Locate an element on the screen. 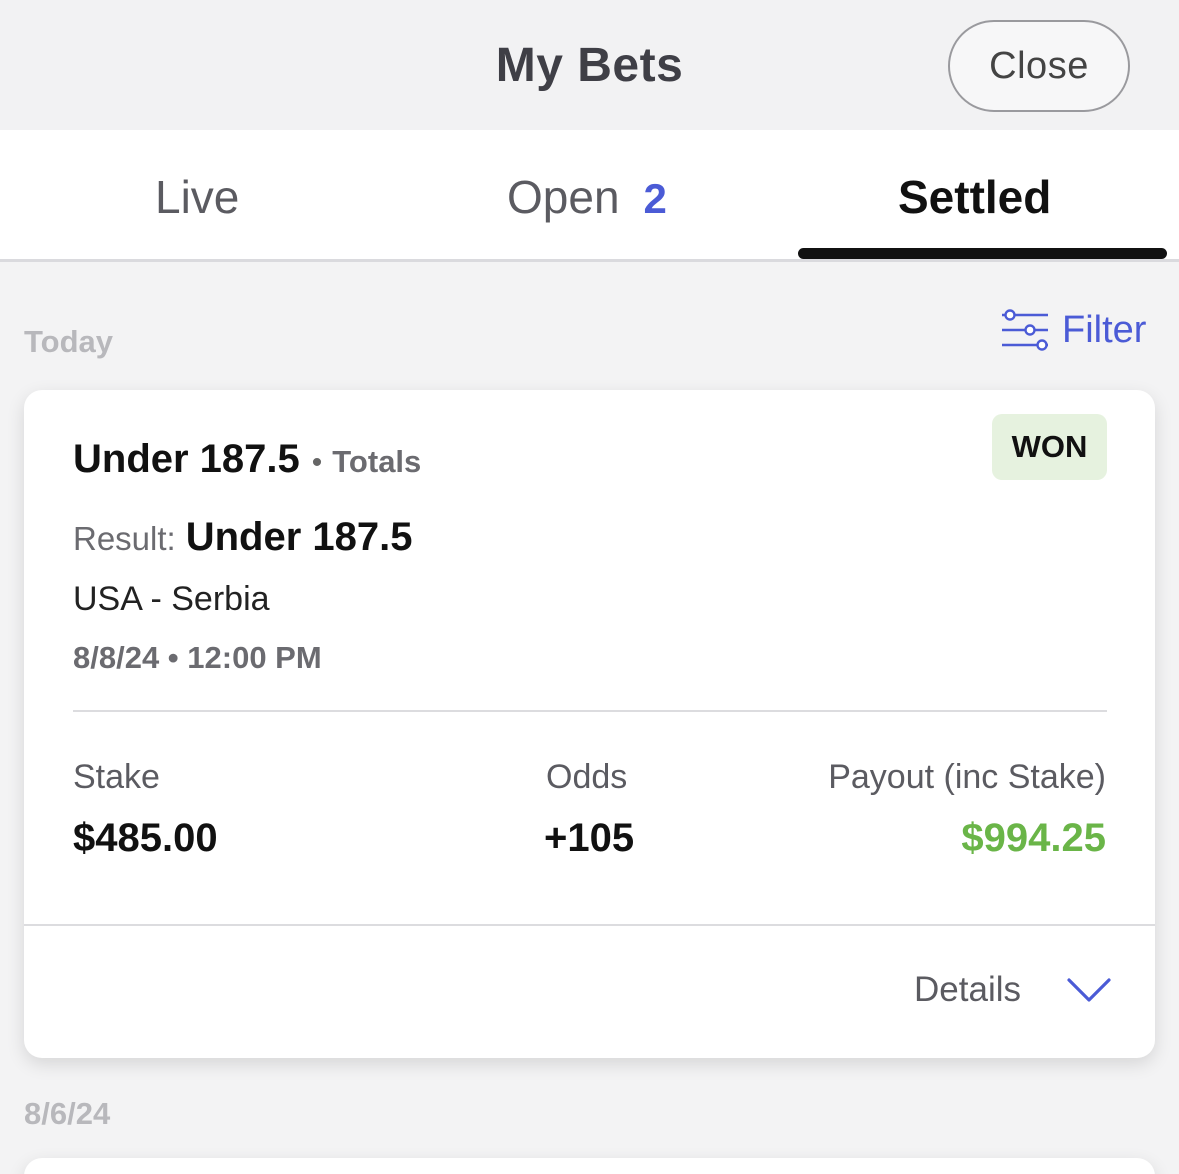 The height and width of the screenshot is (1174, 1179). stake-value: $485.00 is located at coordinates (145, 838).